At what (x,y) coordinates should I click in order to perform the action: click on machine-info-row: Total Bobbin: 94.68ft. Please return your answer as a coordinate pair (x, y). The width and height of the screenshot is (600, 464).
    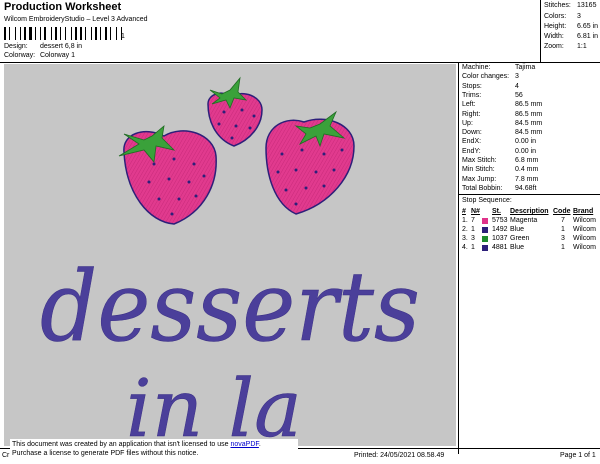
    Looking at the image, I should click on (530, 189).